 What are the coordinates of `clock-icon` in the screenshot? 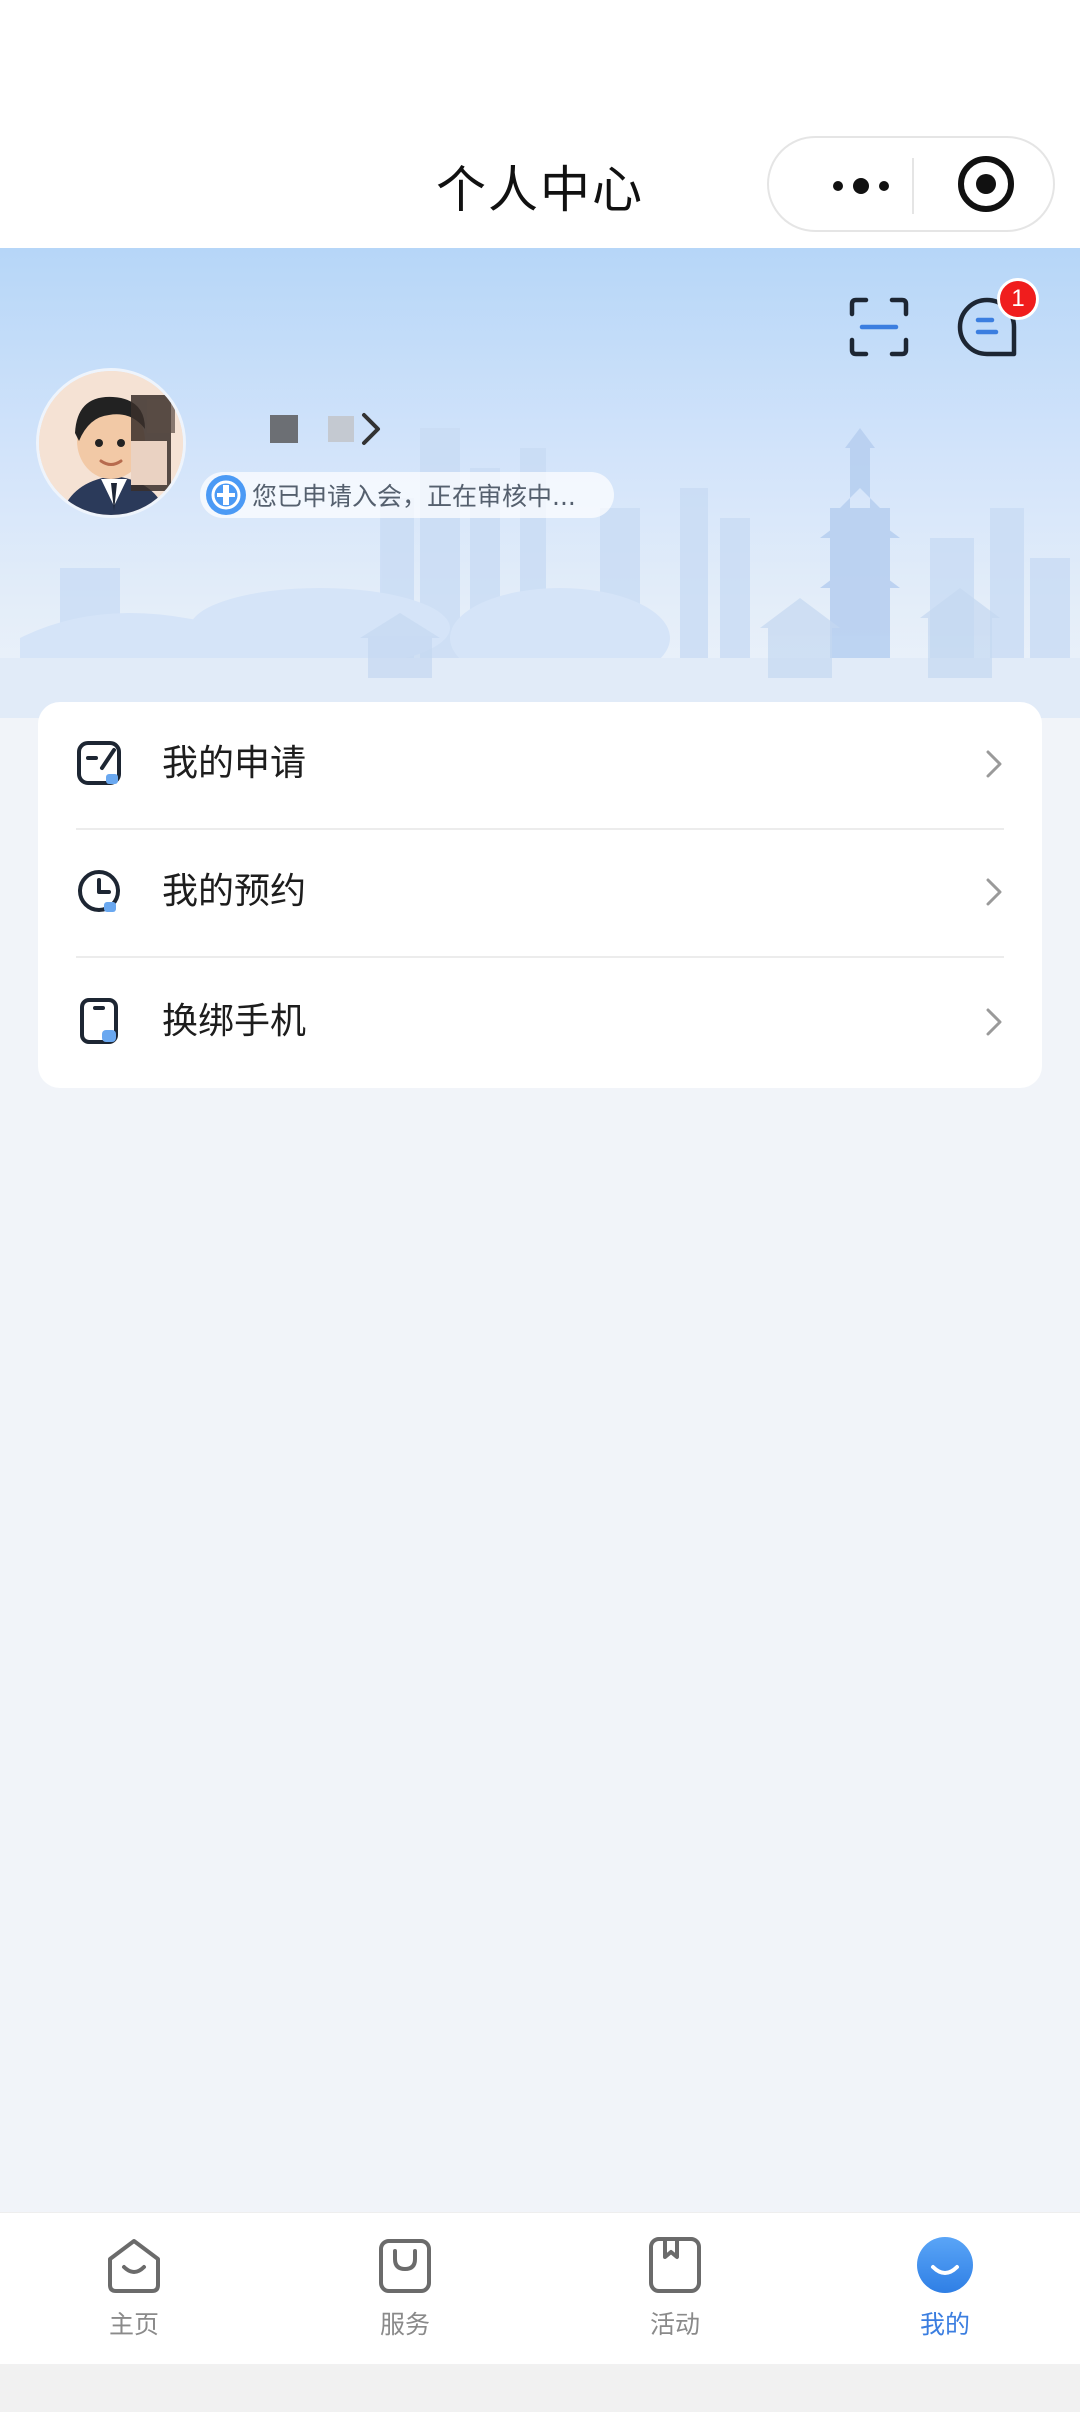 It's located at (99, 891).